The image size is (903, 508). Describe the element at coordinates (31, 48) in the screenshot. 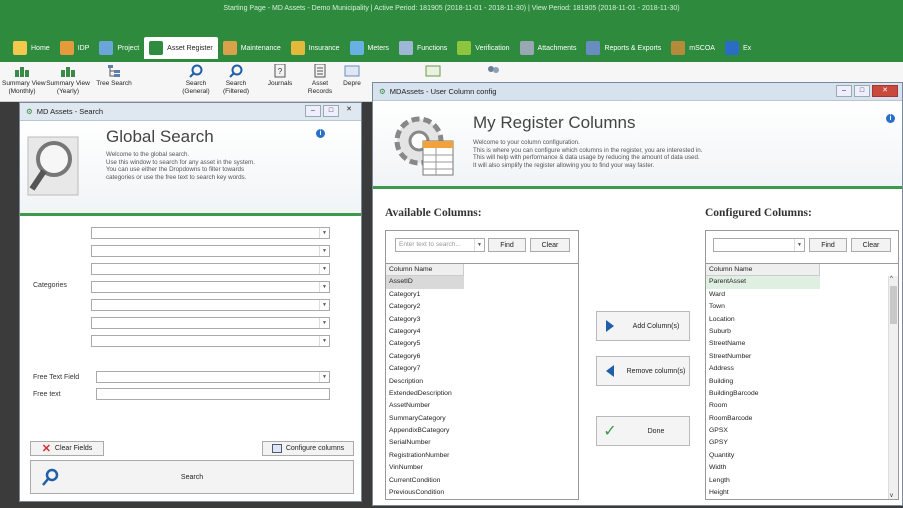

I see `ribbon-tab-home: Home` at that location.